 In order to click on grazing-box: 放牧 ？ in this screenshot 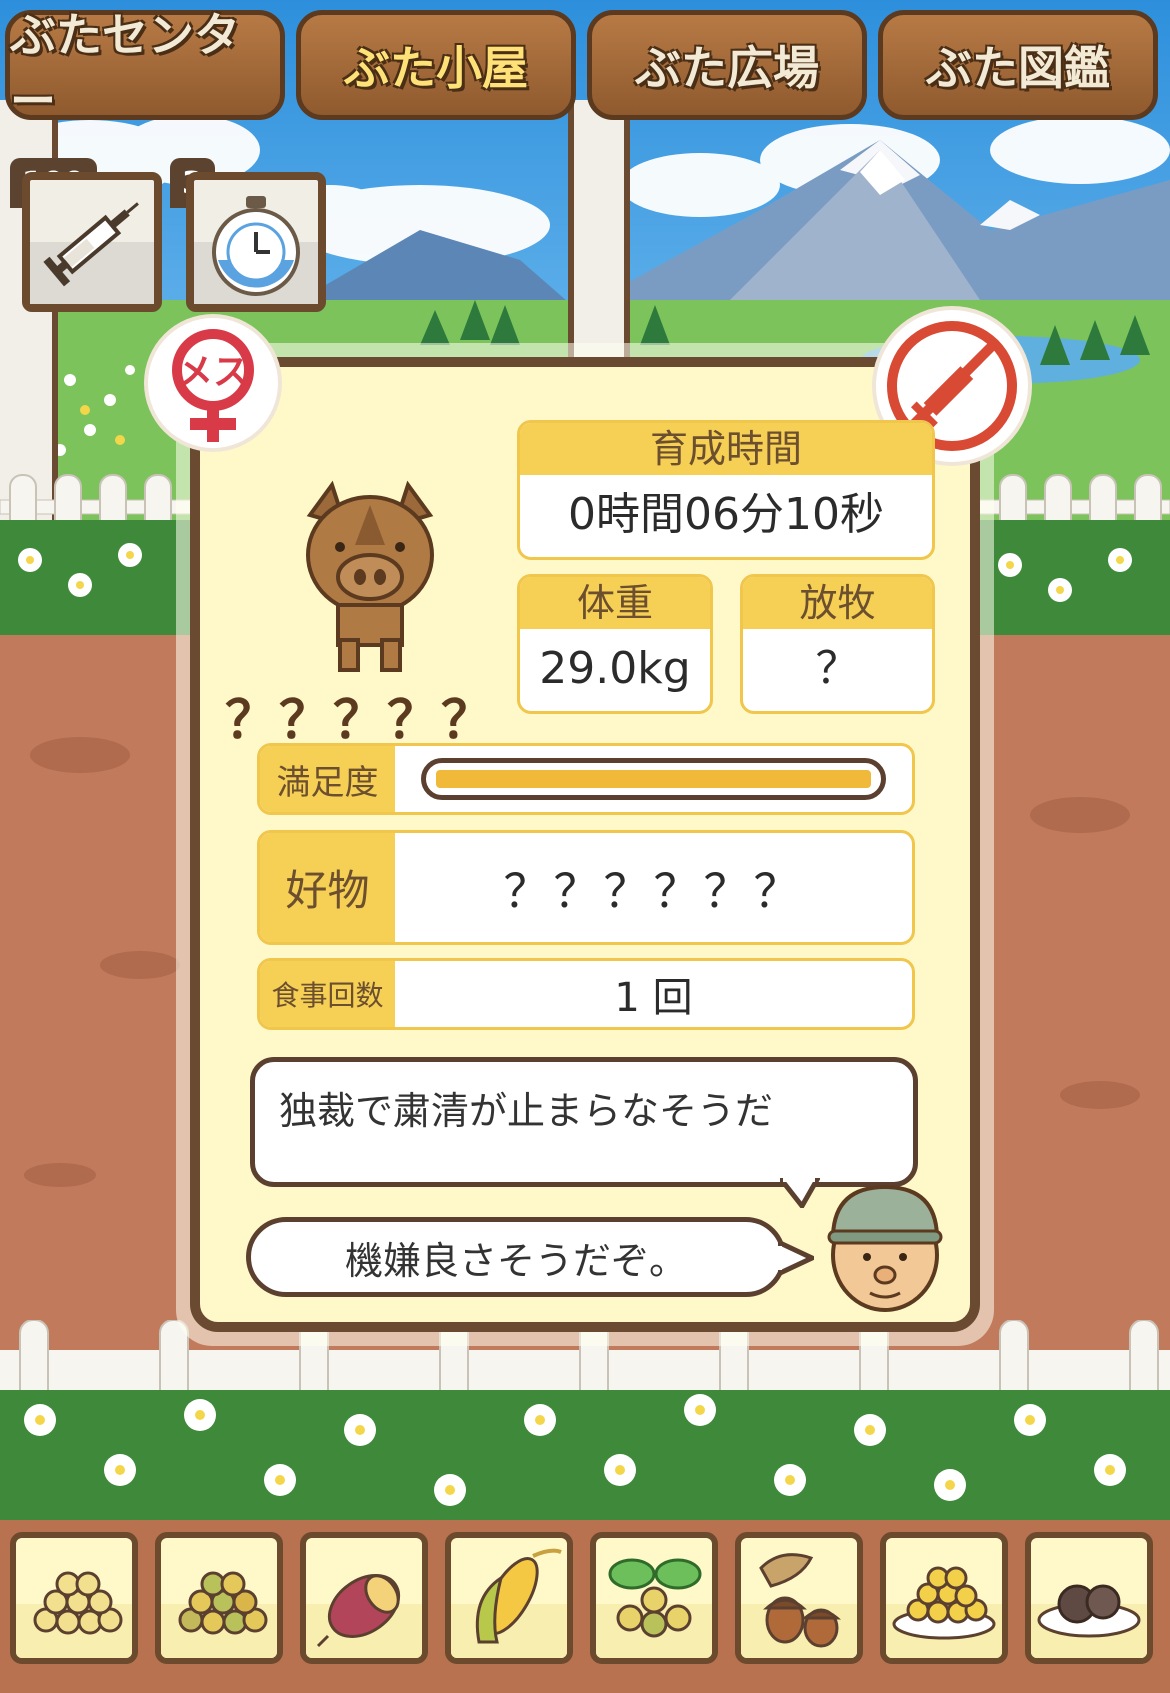, I will do `click(837, 644)`.